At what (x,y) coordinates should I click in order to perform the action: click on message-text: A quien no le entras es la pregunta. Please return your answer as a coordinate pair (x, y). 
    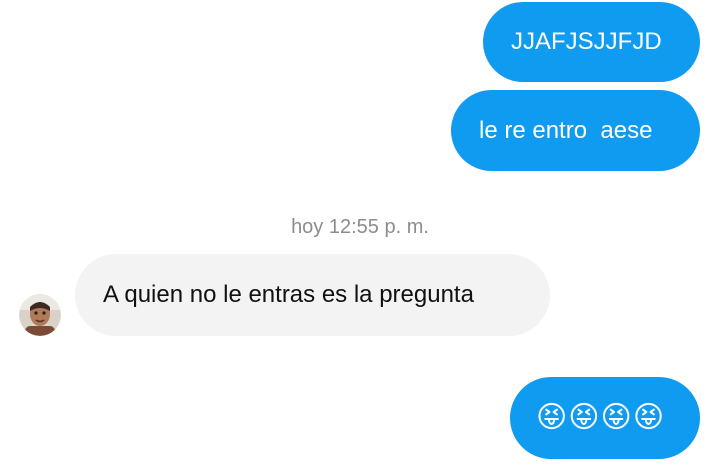
    Looking at the image, I should click on (288, 294).